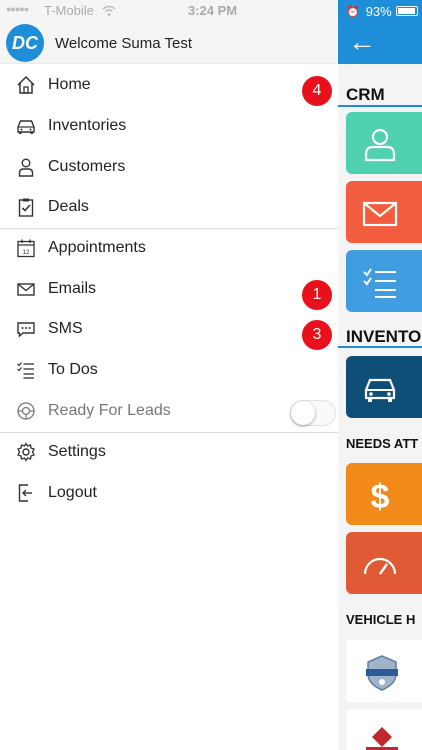 Image resolution: width=422 pixels, height=750 pixels. I want to click on clipboard-check-icon, so click(26, 207).